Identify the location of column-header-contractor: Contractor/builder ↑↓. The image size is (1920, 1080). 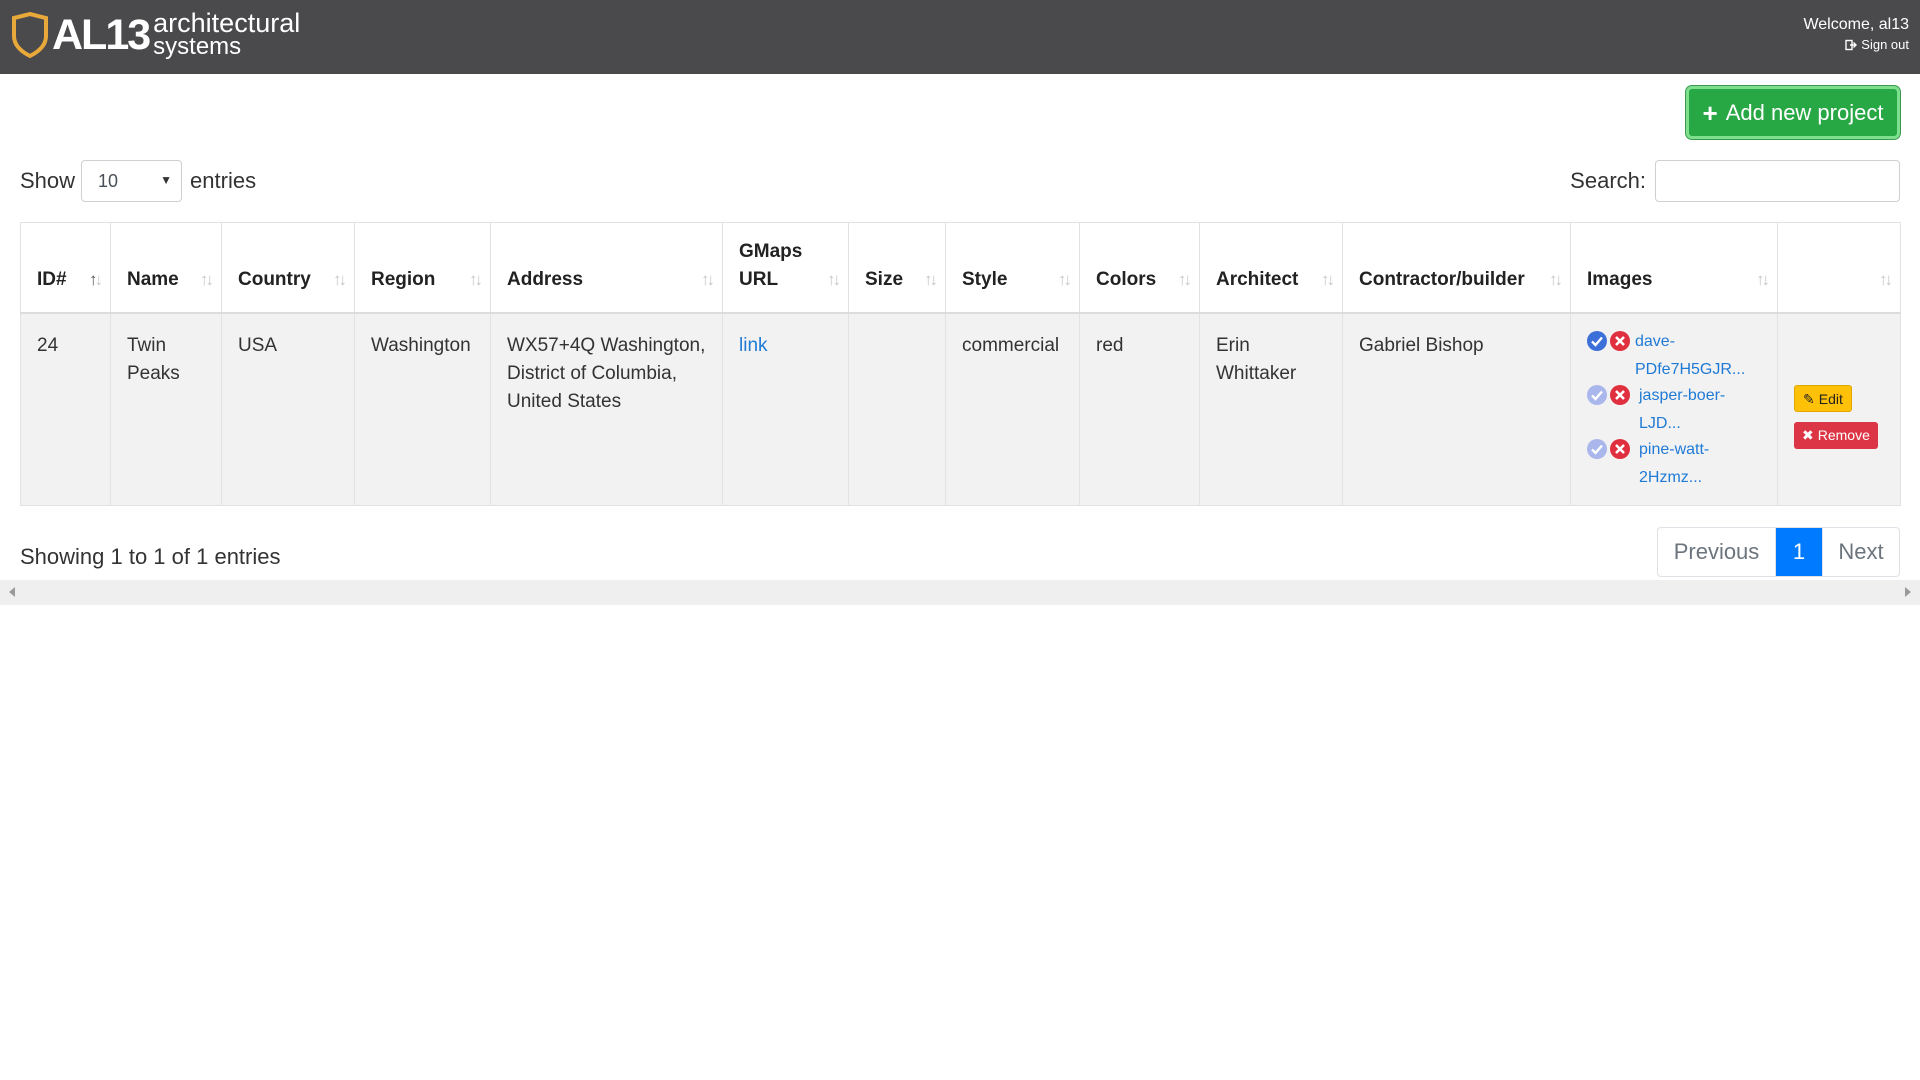
(1456, 268).